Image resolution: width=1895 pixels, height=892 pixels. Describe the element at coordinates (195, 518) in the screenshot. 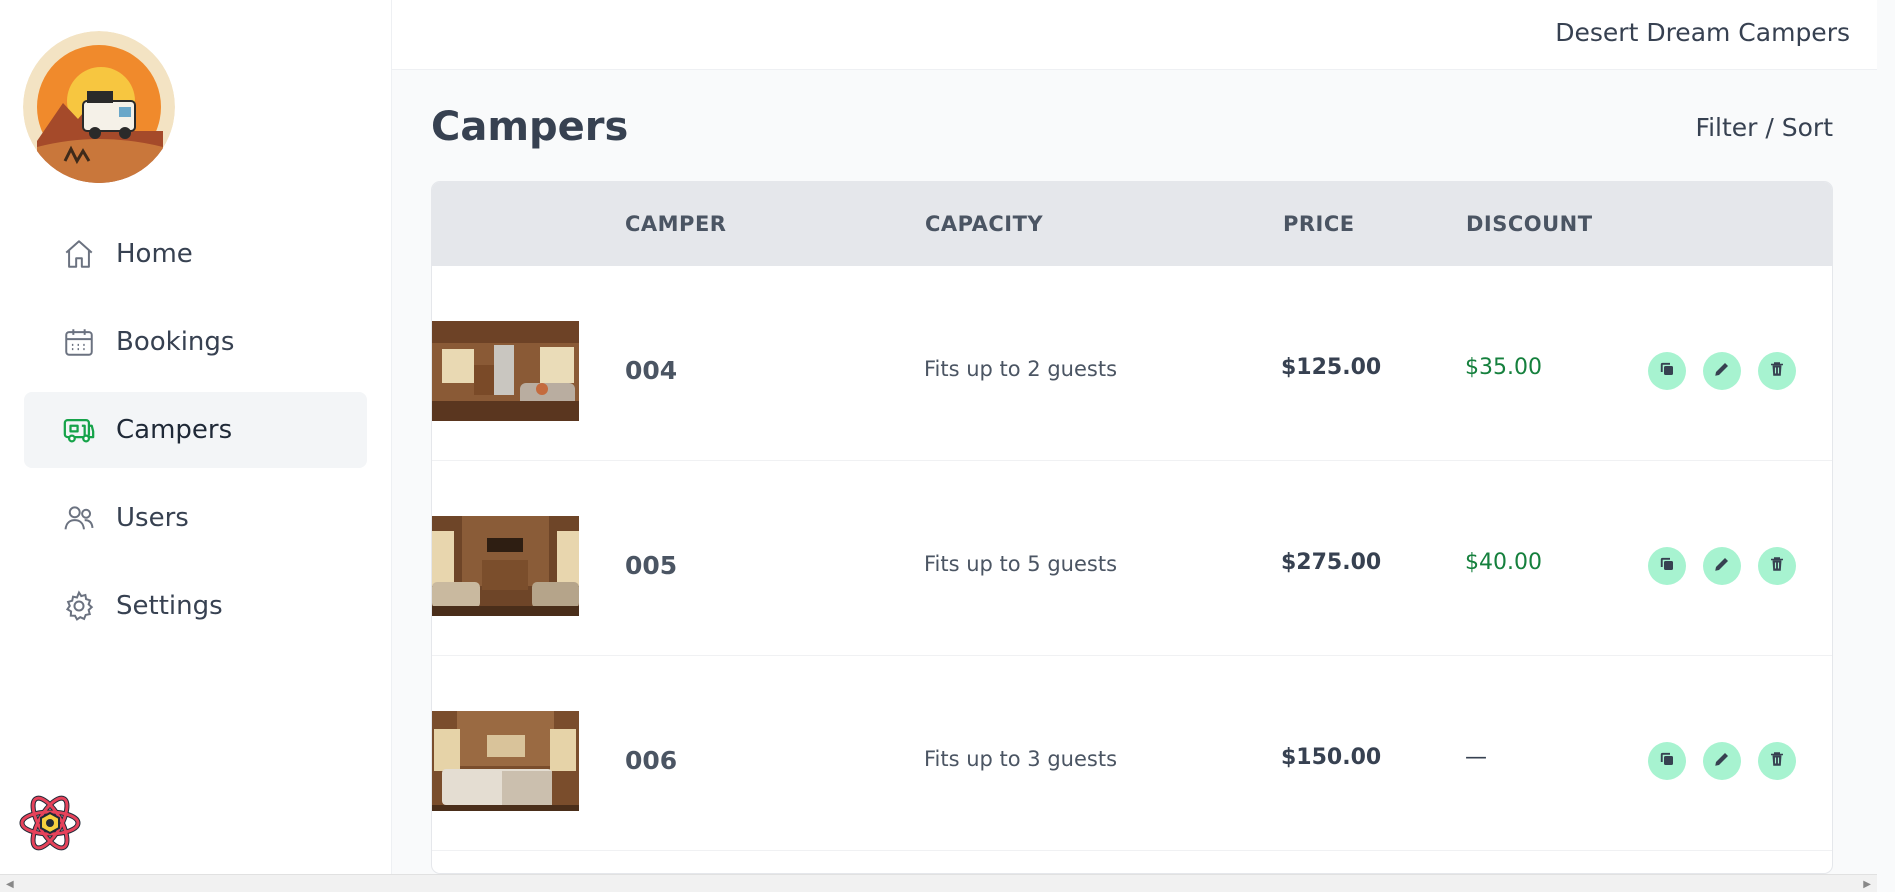

I see `sidebar-item-users: Users` at that location.